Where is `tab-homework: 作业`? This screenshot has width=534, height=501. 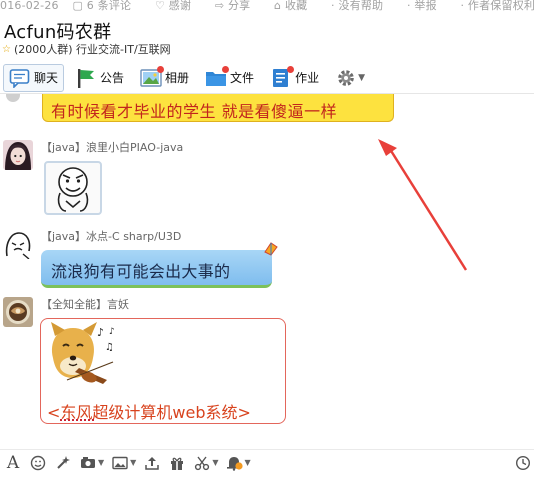 tab-homework: 作业 is located at coordinates (294, 78).